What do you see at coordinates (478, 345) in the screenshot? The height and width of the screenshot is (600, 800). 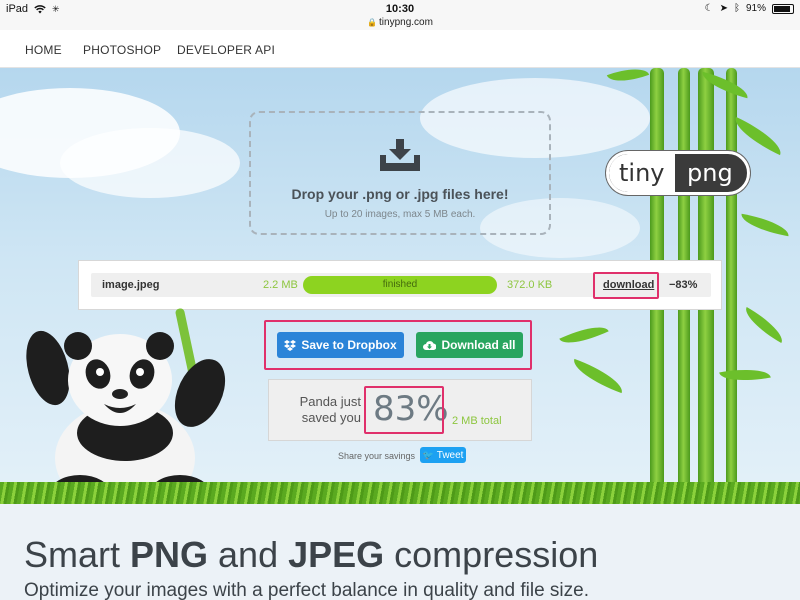 I see `download-all-label: Download all` at bounding box center [478, 345].